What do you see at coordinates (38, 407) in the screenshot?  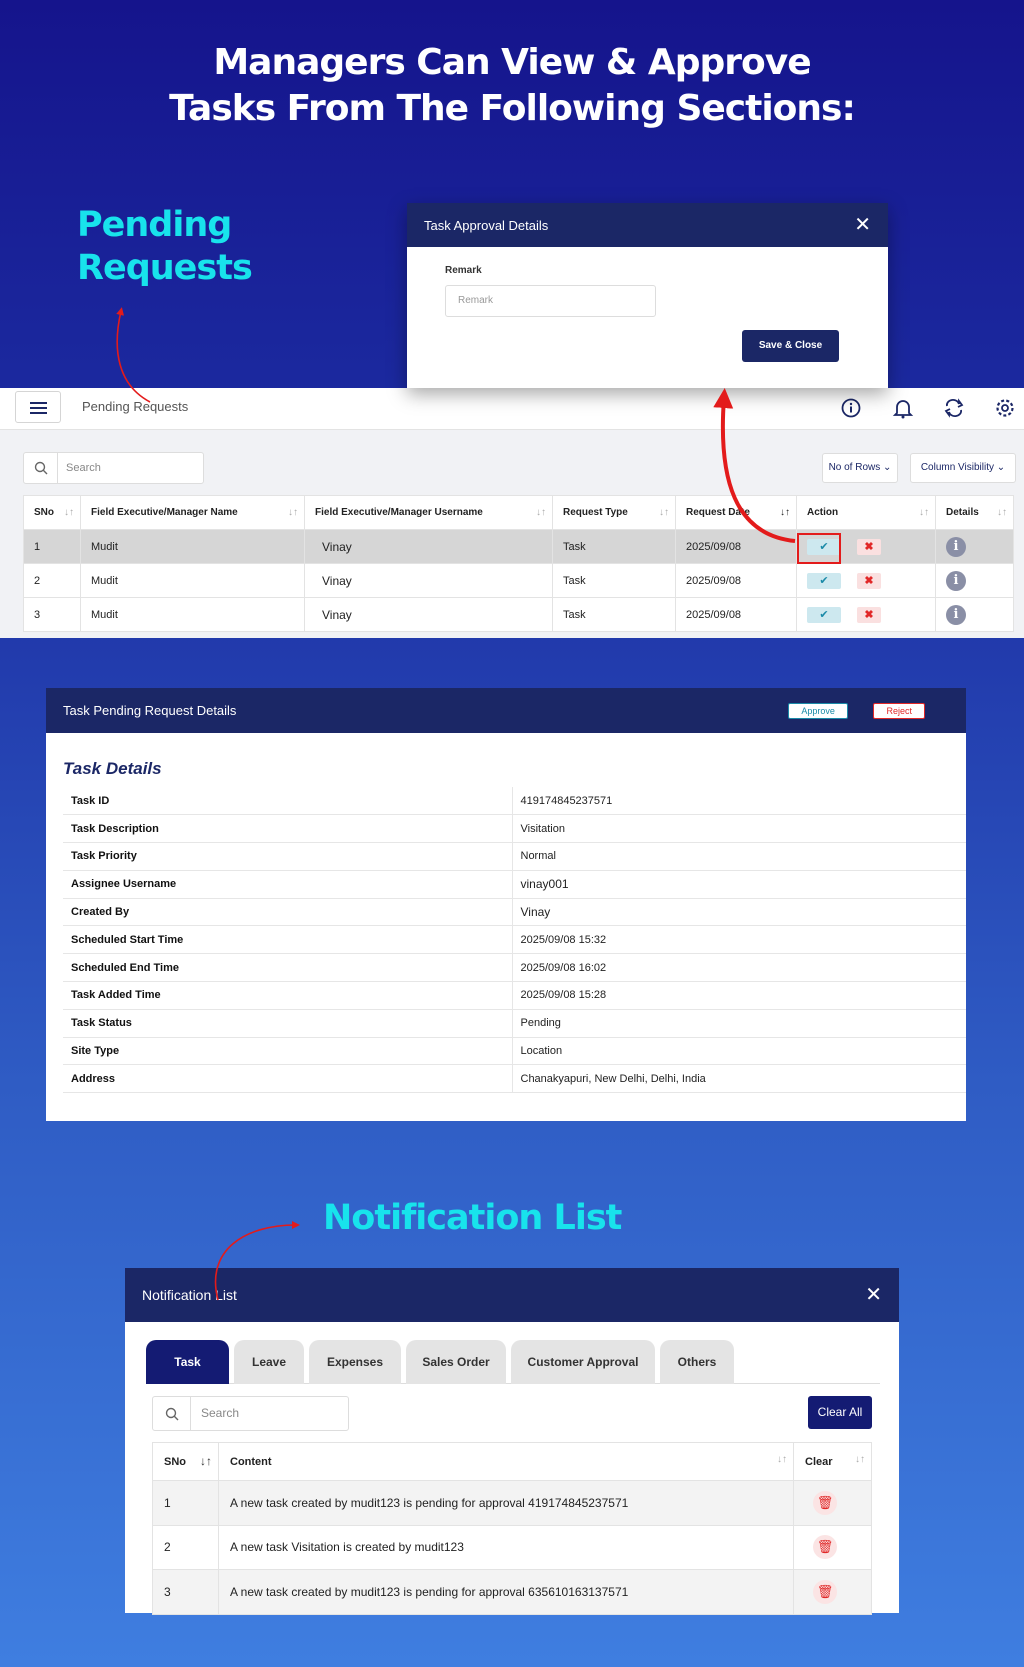 I see `menu-button` at bounding box center [38, 407].